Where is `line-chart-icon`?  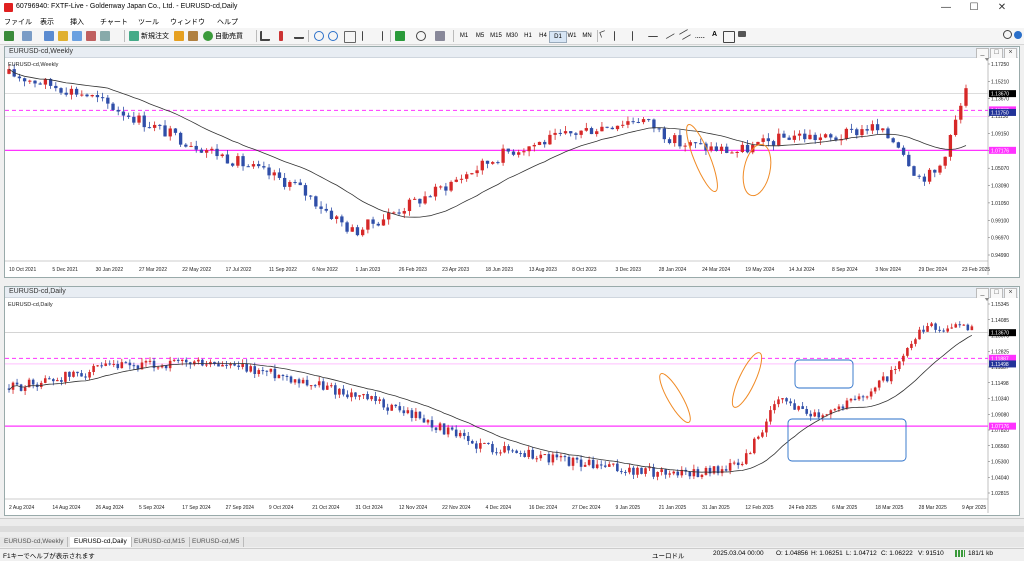
line-chart-icon is located at coordinates (299, 35).